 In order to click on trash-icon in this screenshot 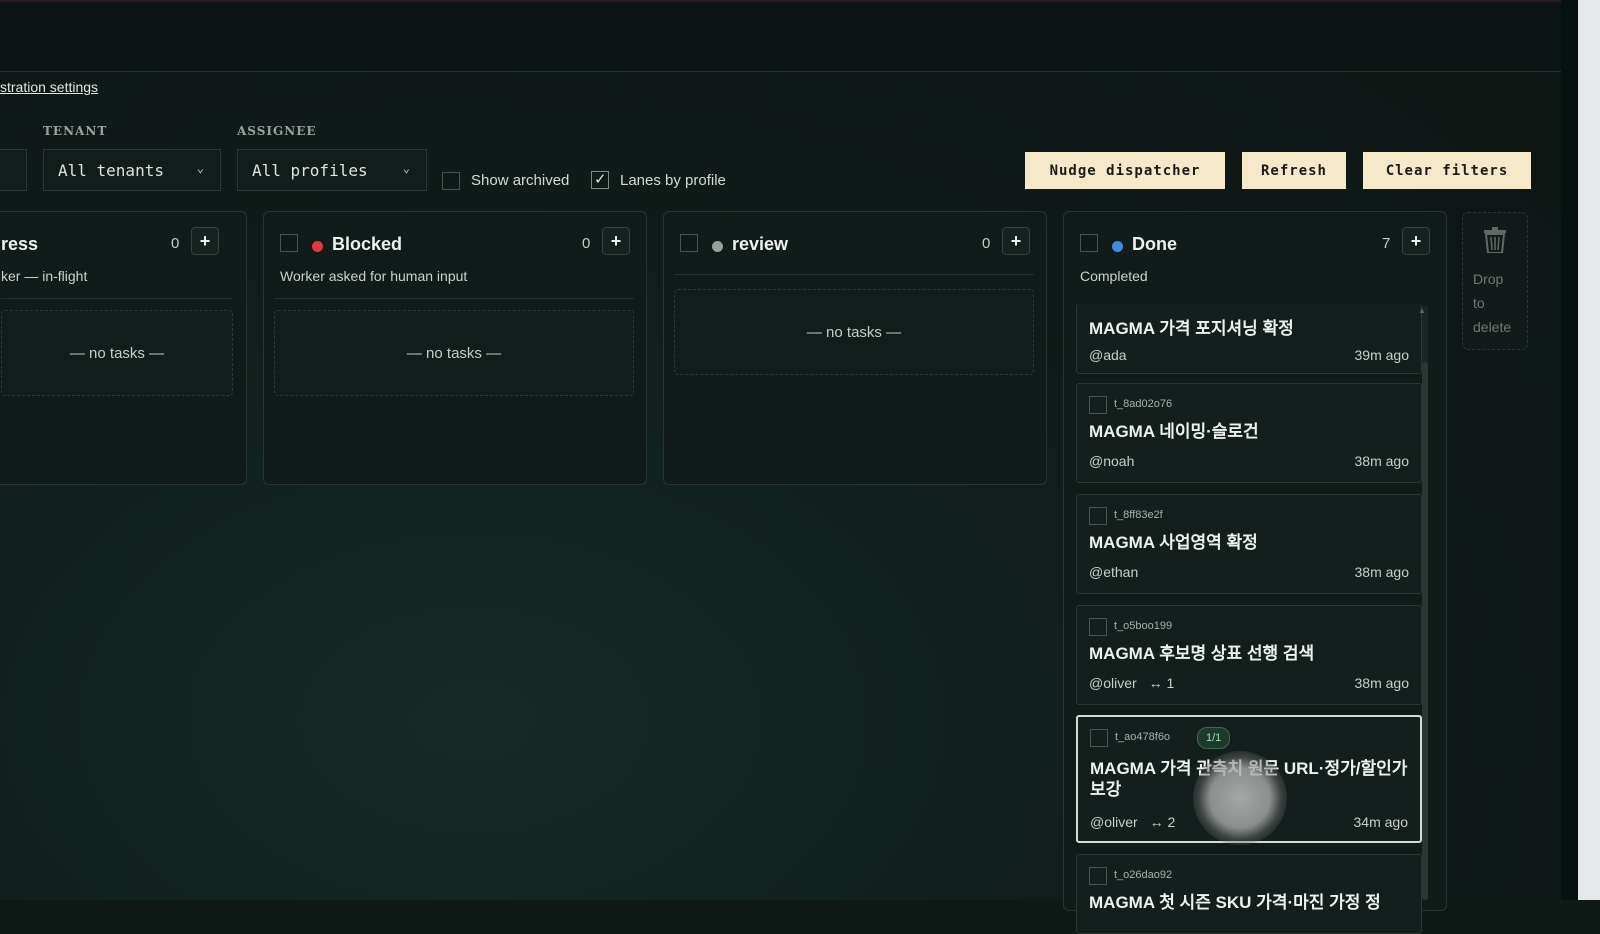, I will do `click(1495, 240)`.